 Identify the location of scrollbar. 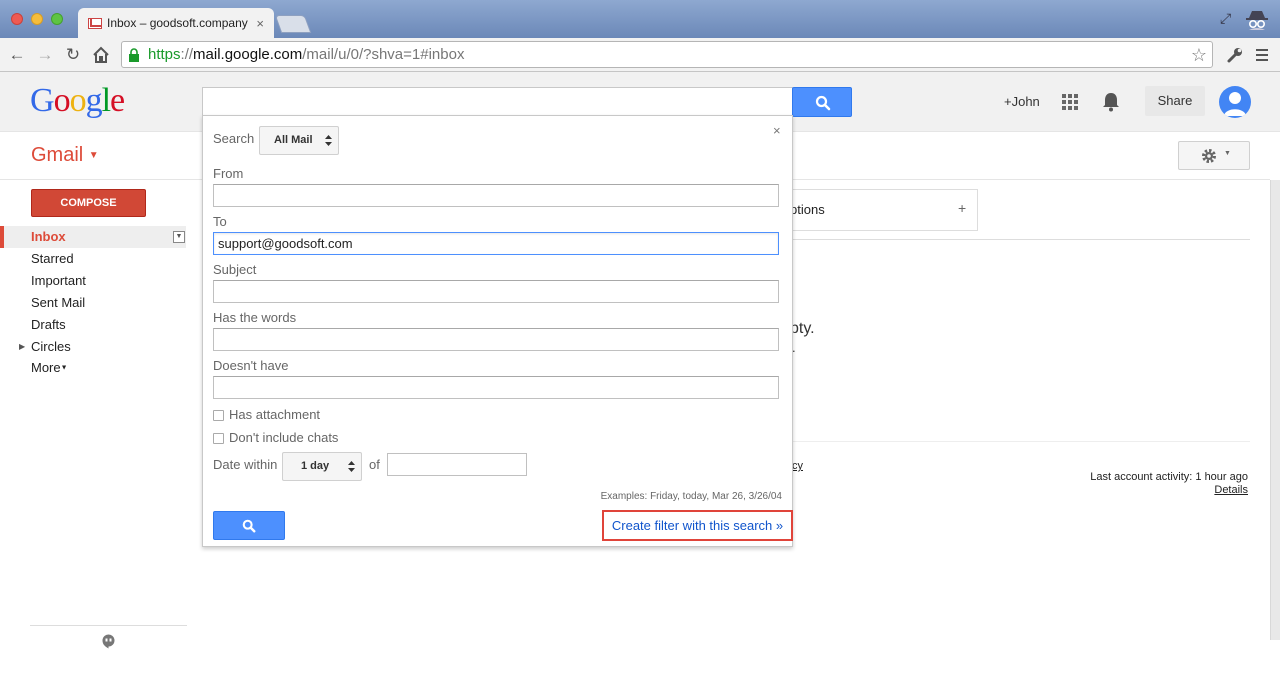
(1275, 410).